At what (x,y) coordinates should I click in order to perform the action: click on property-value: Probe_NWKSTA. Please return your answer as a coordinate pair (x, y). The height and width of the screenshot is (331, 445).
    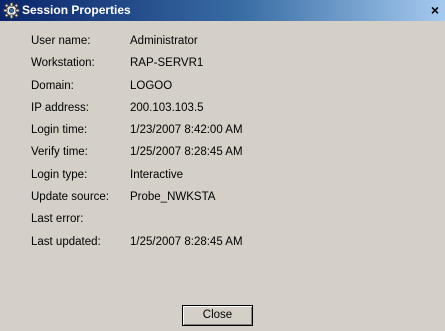
    Looking at the image, I should click on (173, 197).